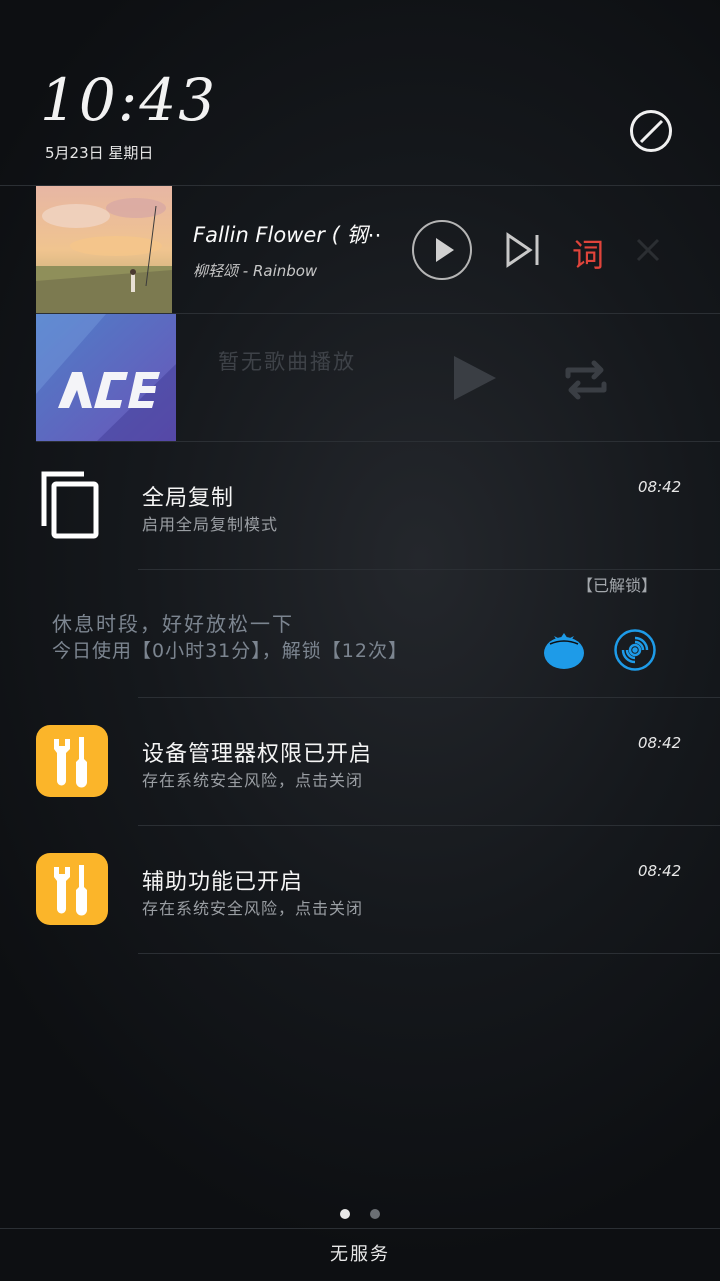 The width and height of the screenshot is (720, 1281). What do you see at coordinates (71, 504) in the screenshot?
I see `copy-icon` at bounding box center [71, 504].